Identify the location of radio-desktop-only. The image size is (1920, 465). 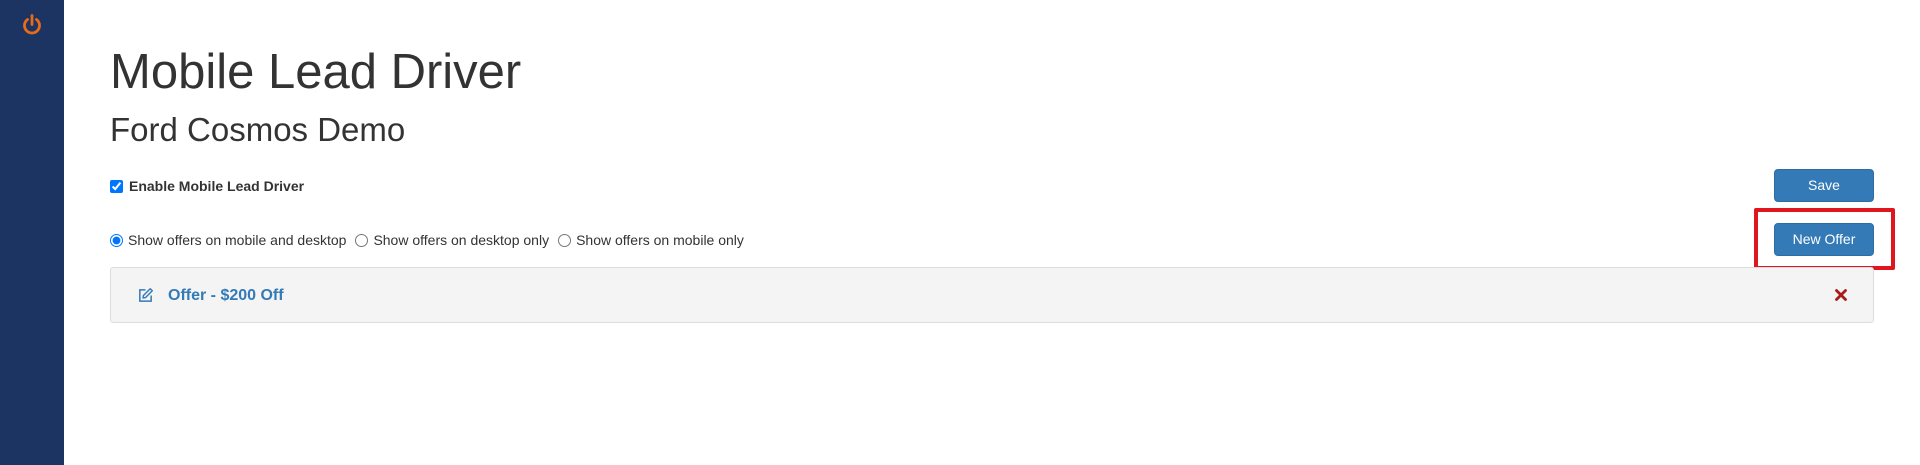
(362, 240).